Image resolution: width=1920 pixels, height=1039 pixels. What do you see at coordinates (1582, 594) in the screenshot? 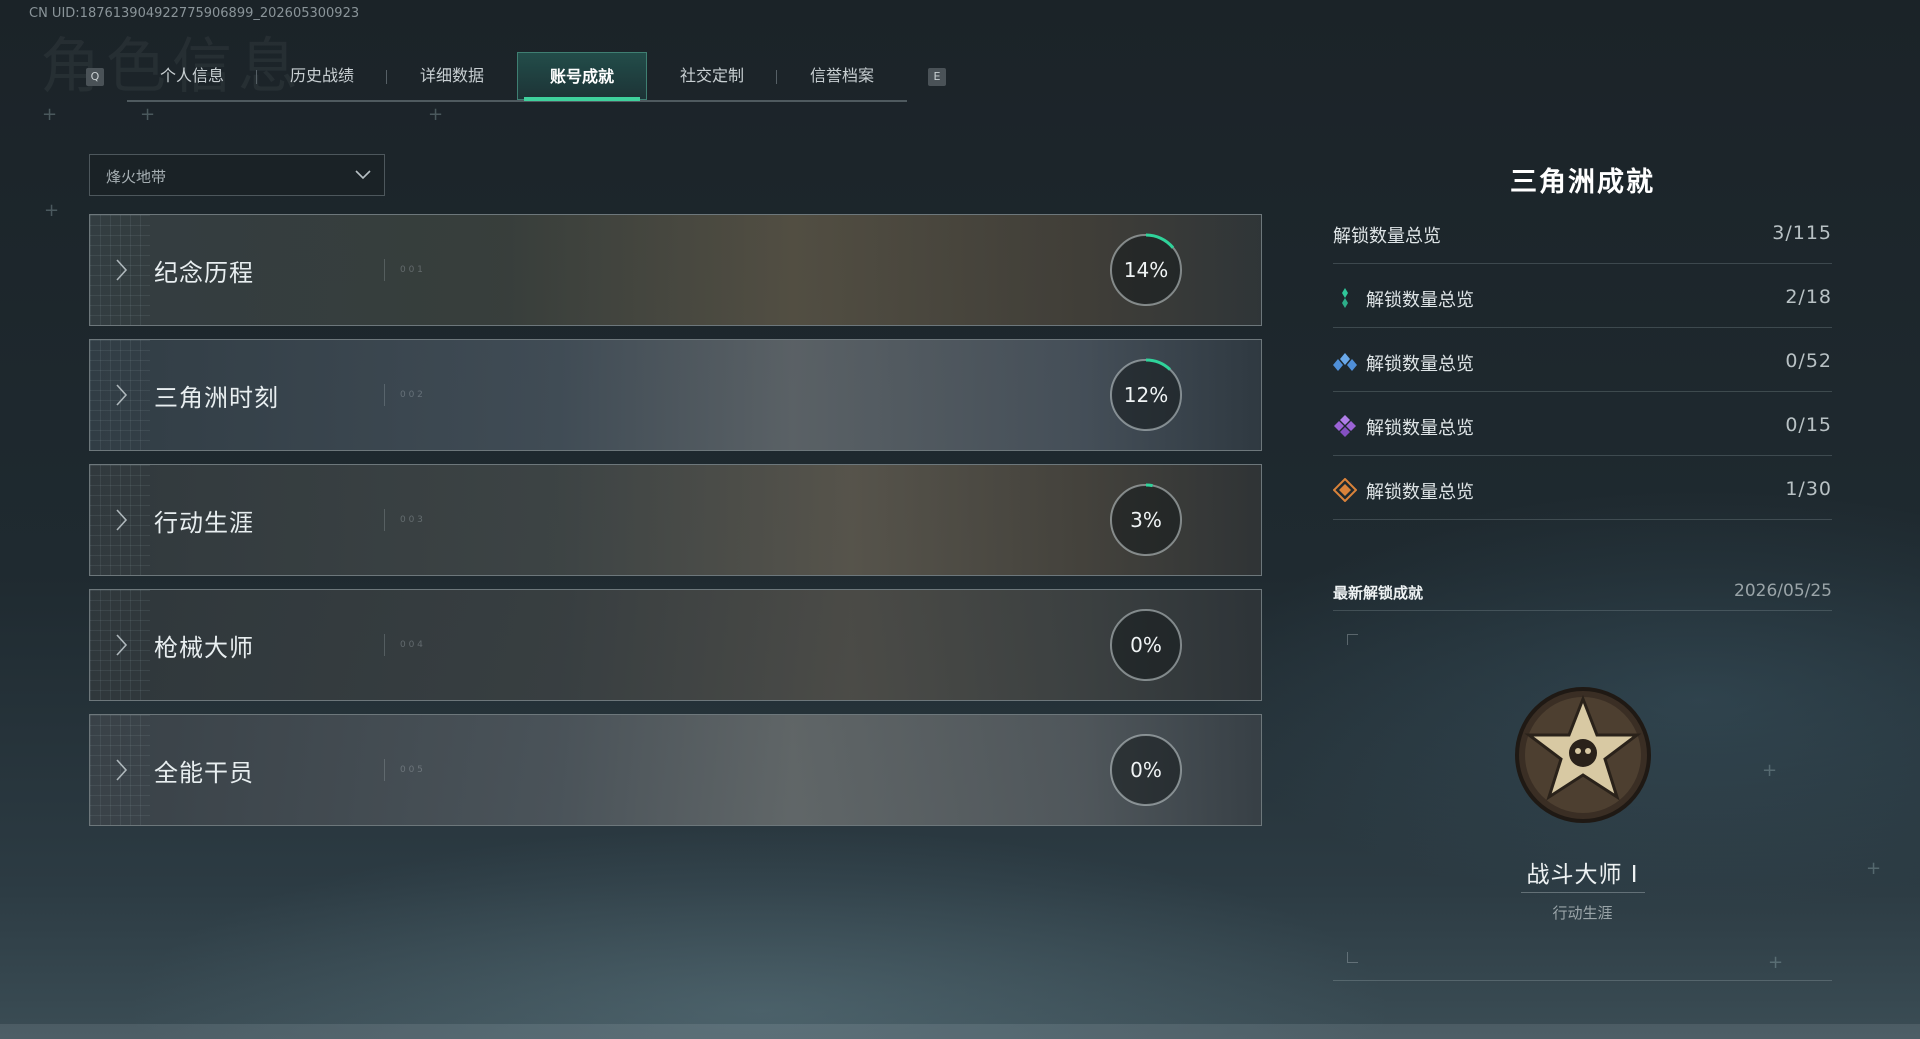
I see `recent-unlock-header: 最新解锁成就 2026/05/25` at bounding box center [1582, 594].